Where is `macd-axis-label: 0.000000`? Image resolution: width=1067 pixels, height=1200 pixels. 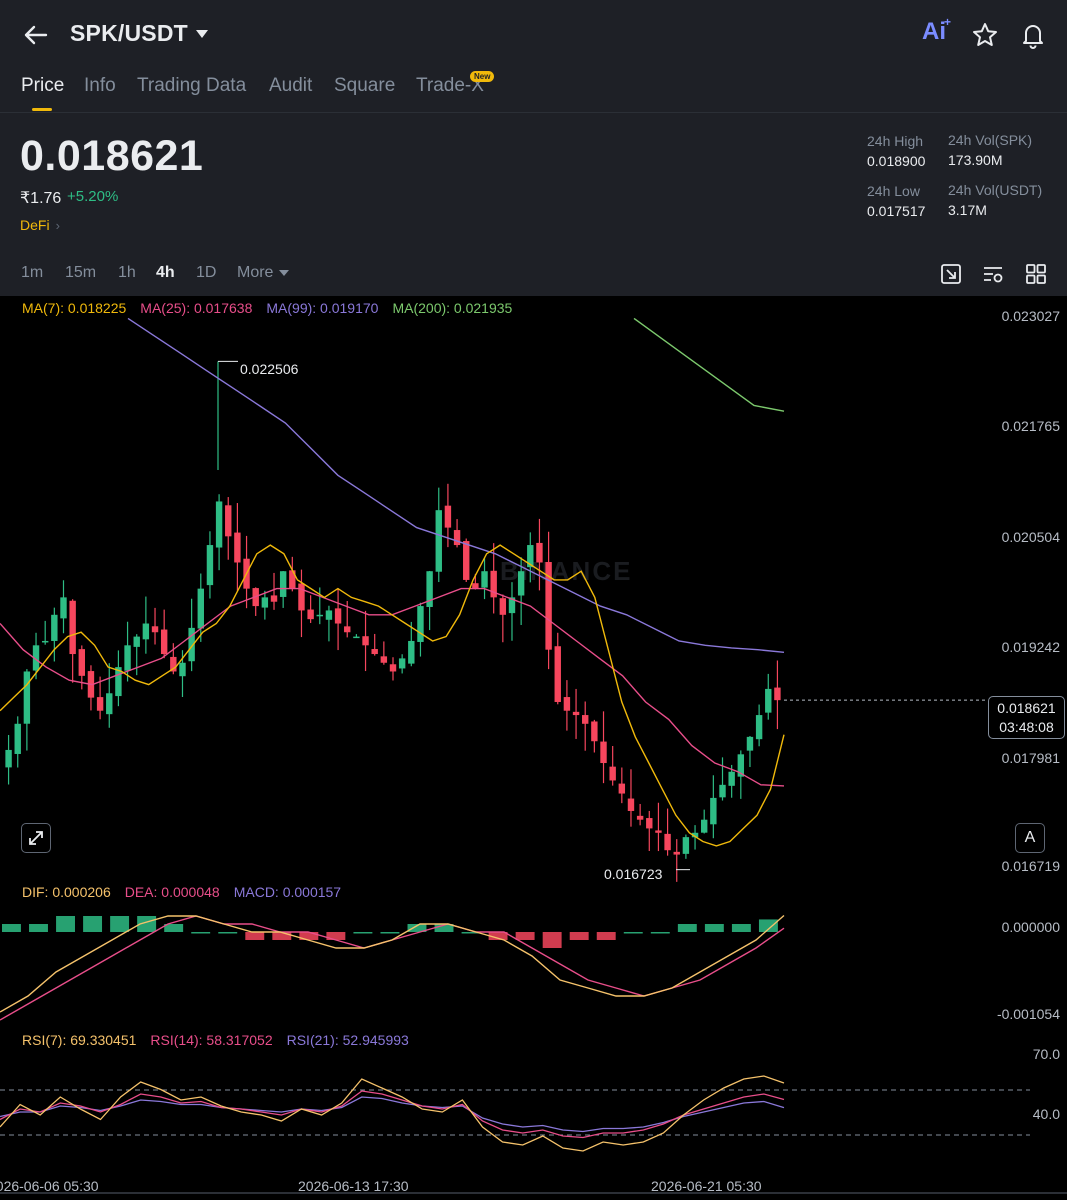 macd-axis-label: 0.000000 is located at coordinates (1030, 927).